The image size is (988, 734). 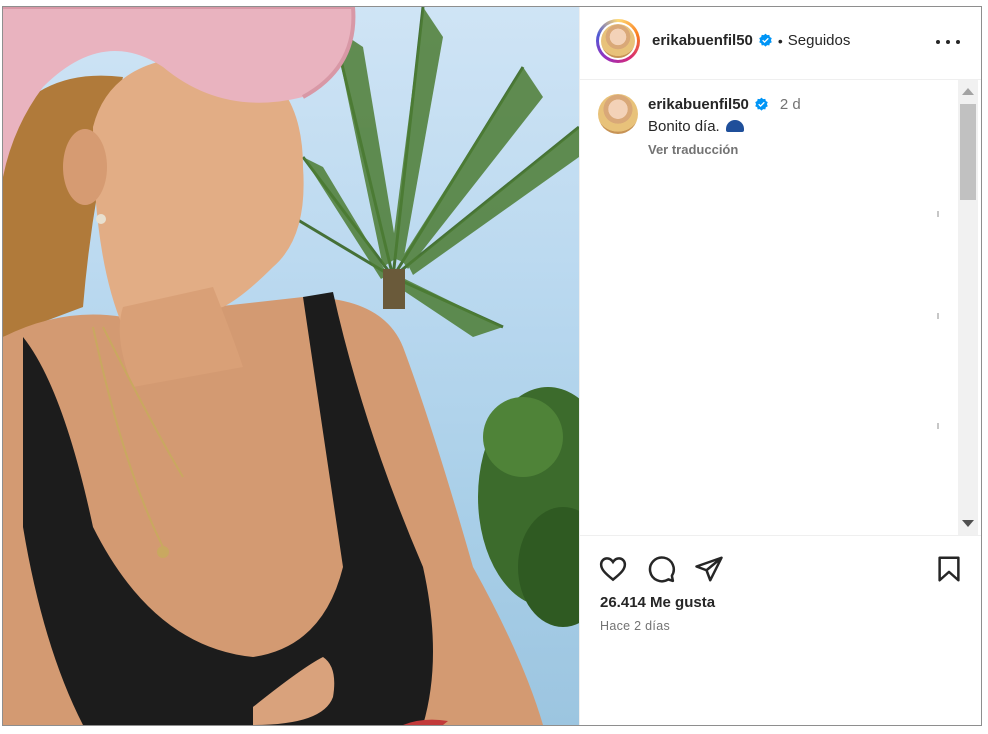 What do you see at coordinates (613, 569) in the screenshot?
I see `heart-icon` at bounding box center [613, 569].